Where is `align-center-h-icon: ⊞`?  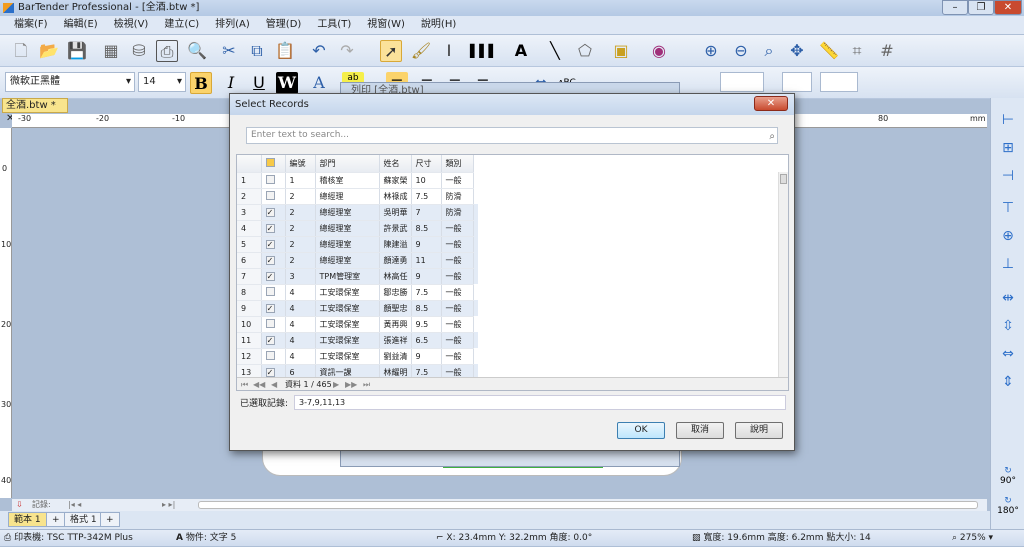
align-center-h-icon: ⊞ is located at coordinates (1008, 148).